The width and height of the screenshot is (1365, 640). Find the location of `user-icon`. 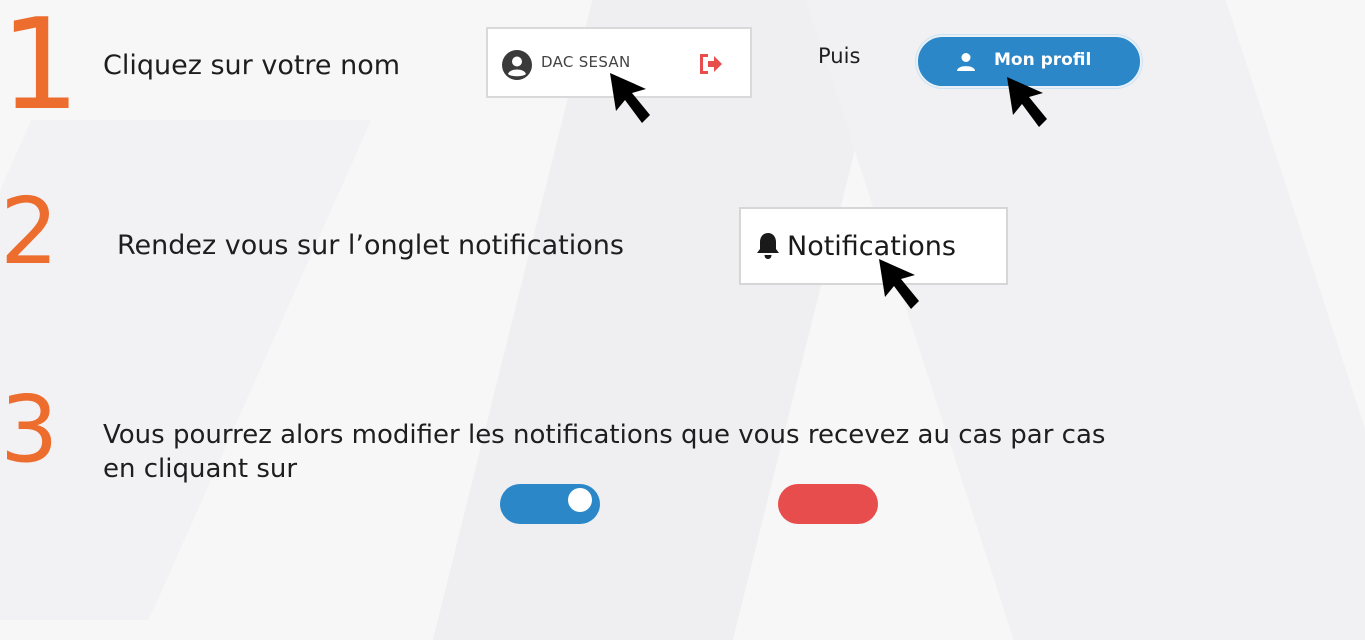

user-icon is located at coordinates (966, 62).